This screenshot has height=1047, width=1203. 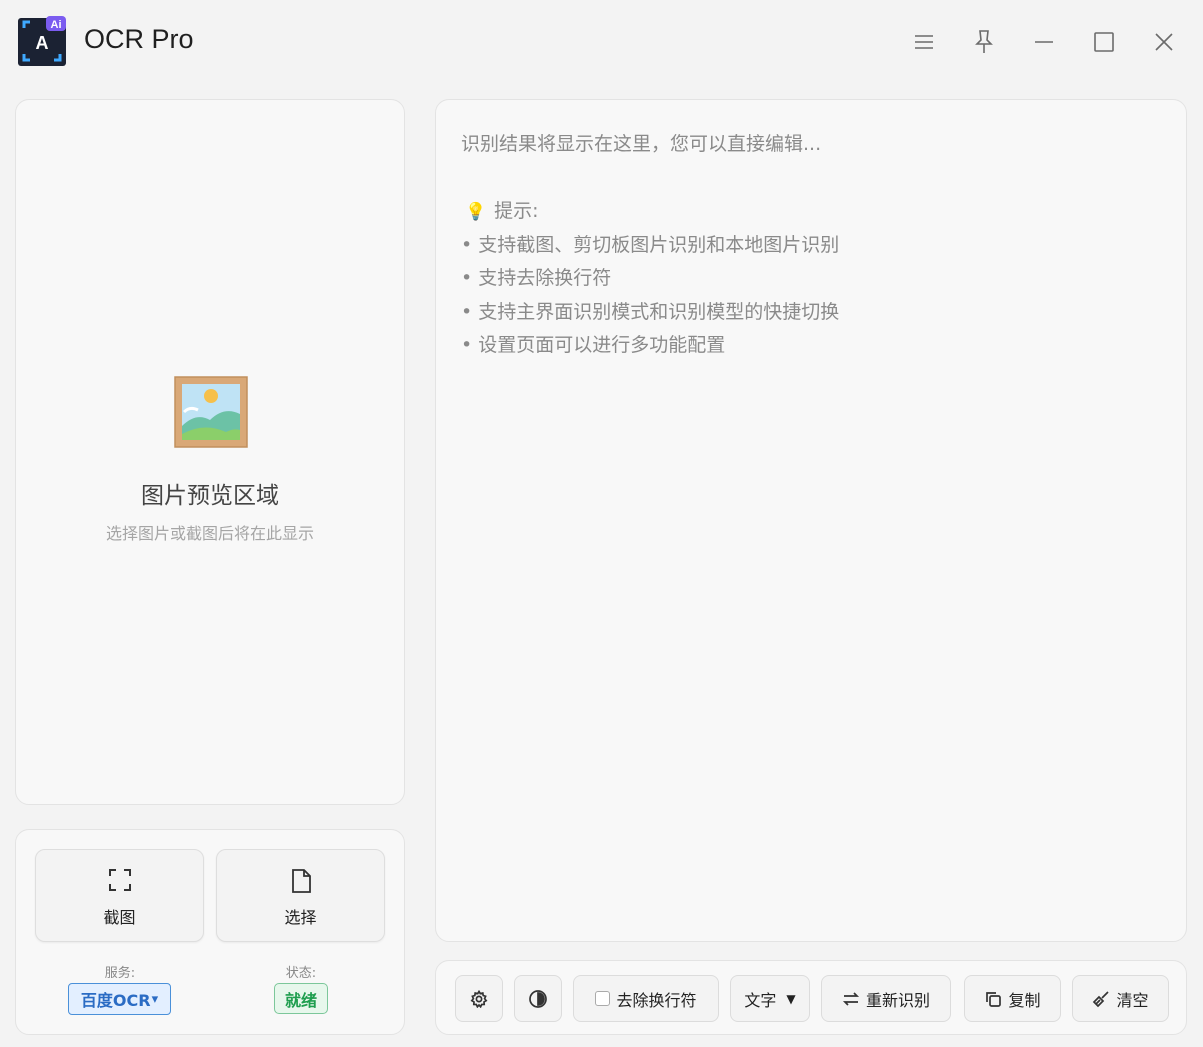 What do you see at coordinates (301, 998) in the screenshot?
I see `status-badge: 就绪` at bounding box center [301, 998].